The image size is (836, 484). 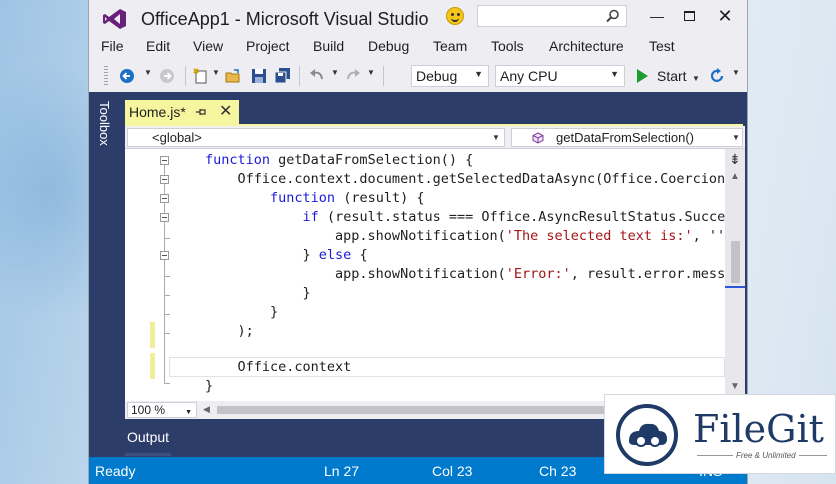 I want to click on zoom-select: 100 % ▼, so click(x=162, y=410).